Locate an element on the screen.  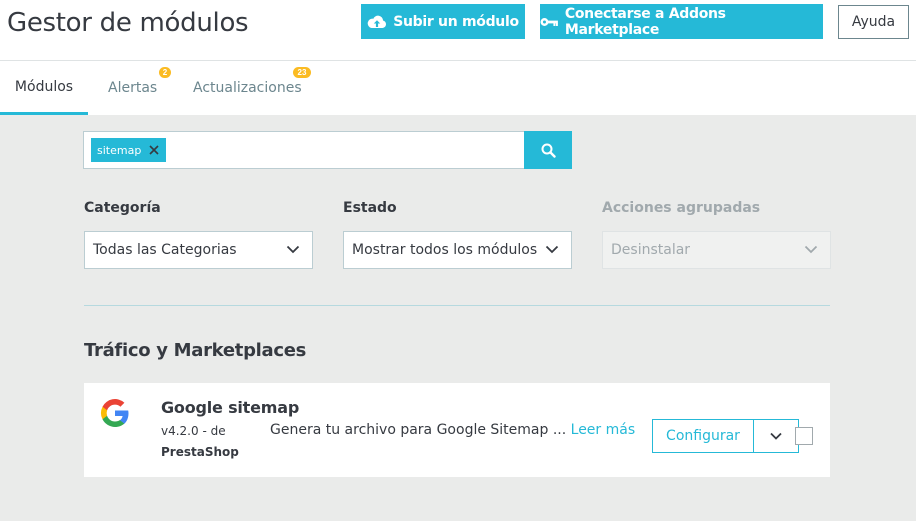
module-author: PrestaShop is located at coordinates (200, 452).